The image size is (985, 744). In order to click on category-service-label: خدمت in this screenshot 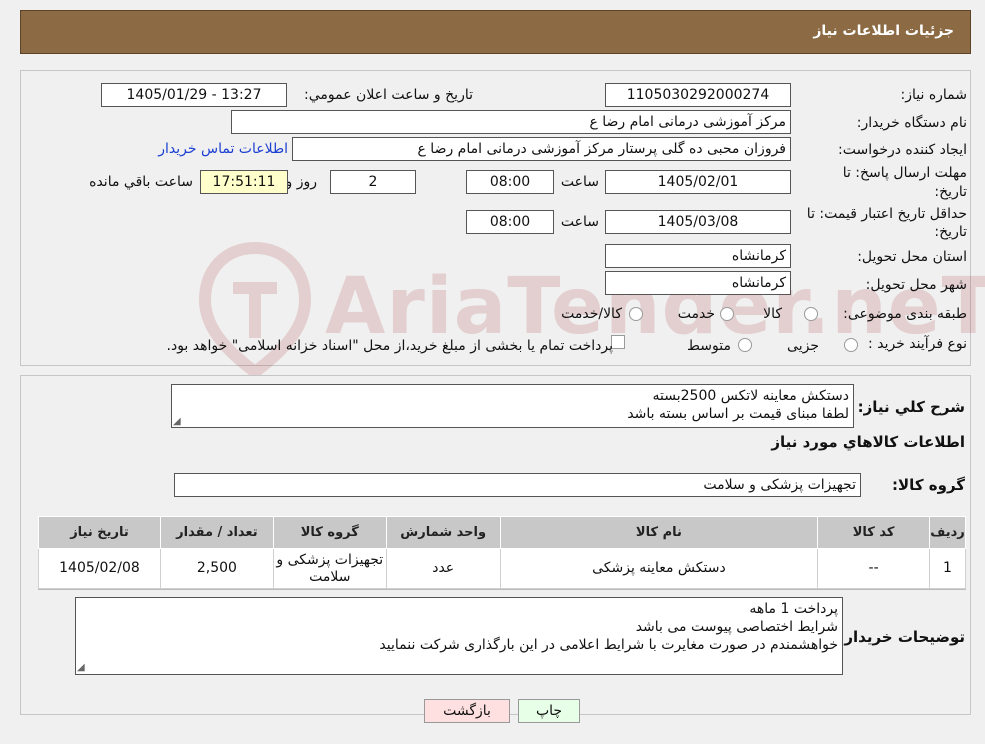, I will do `click(696, 314)`.